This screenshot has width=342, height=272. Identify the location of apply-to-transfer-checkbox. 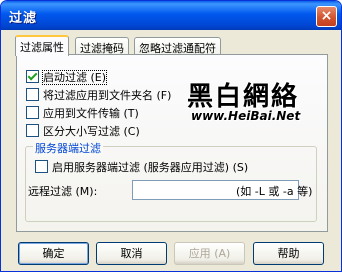
(32, 112).